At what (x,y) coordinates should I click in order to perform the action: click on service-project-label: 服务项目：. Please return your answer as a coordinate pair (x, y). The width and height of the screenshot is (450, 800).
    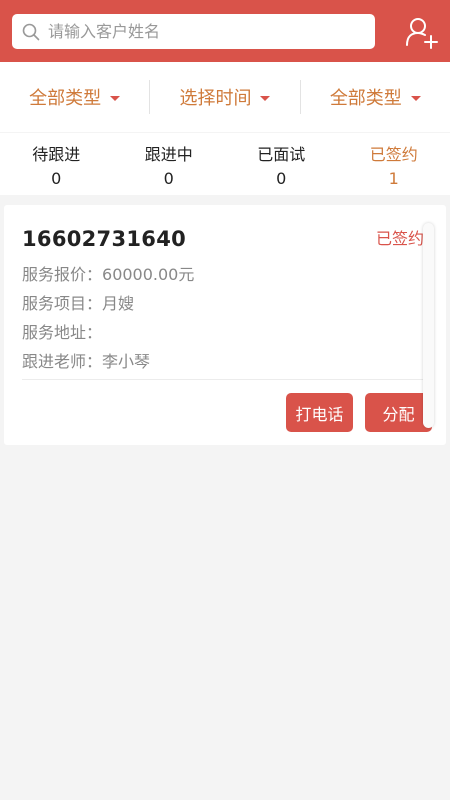
    Looking at the image, I should click on (62, 303).